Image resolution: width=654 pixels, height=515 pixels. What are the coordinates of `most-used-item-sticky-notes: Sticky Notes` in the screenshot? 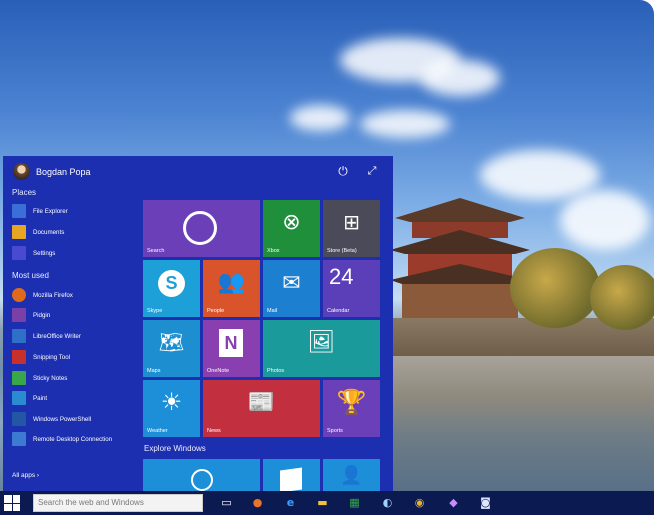 It's located at (74, 378).